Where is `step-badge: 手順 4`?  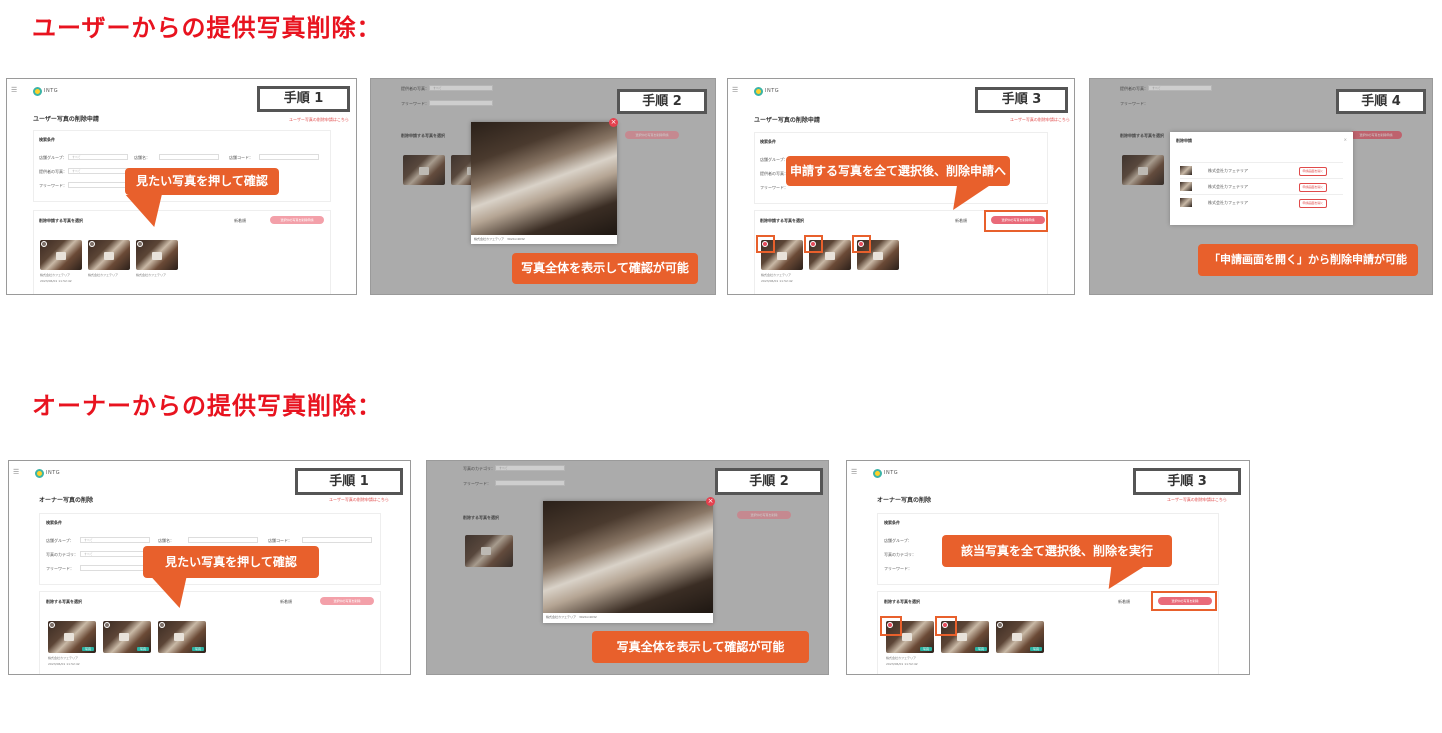 step-badge: 手順 4 is located at coordinates (1381, 101).